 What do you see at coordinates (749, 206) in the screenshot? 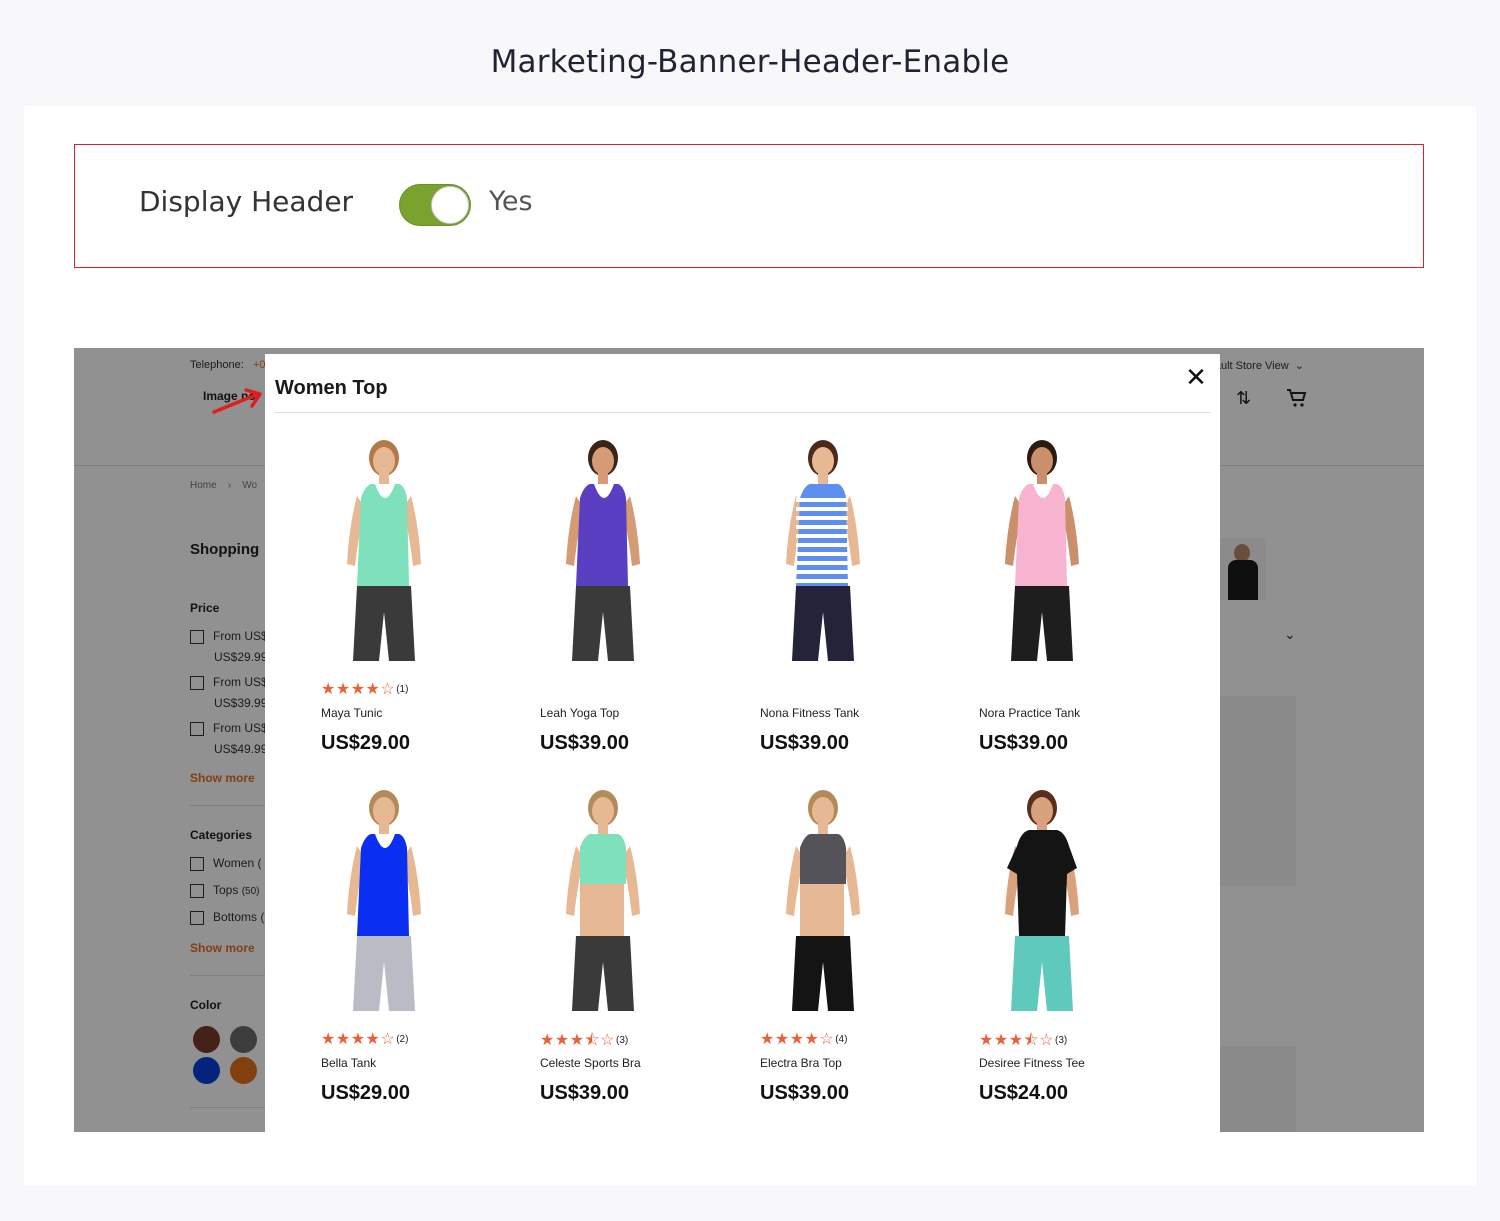
I see `display-header-setting: Display Header Yes` at bounding box center [749, 206].